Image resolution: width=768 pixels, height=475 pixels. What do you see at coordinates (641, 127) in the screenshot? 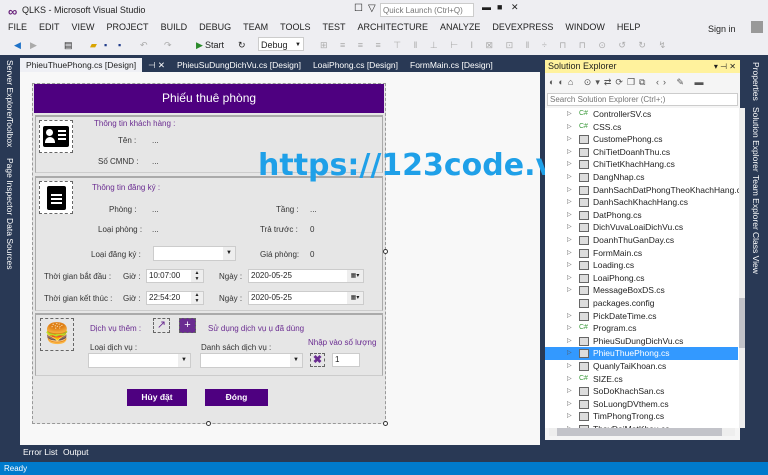
I see `solution-item: ▷ C# CSS.cs` at bounding box center [641, 127].